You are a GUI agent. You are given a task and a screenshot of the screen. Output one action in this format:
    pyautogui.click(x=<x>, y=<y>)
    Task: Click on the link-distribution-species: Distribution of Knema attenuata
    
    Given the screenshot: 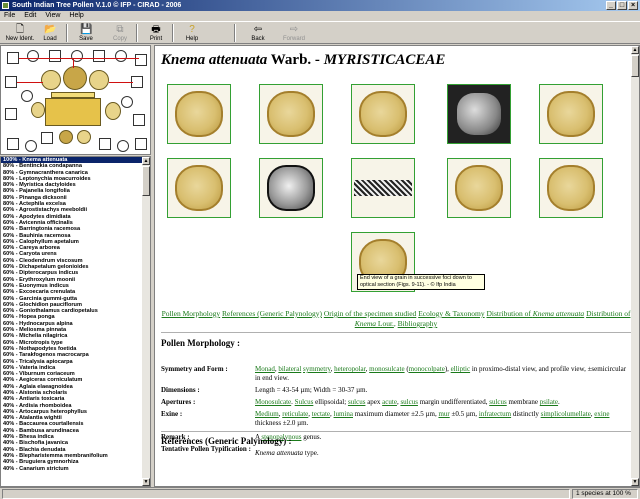 What is the action you would take?
    pyautogui.click(x=535, y=313)
    